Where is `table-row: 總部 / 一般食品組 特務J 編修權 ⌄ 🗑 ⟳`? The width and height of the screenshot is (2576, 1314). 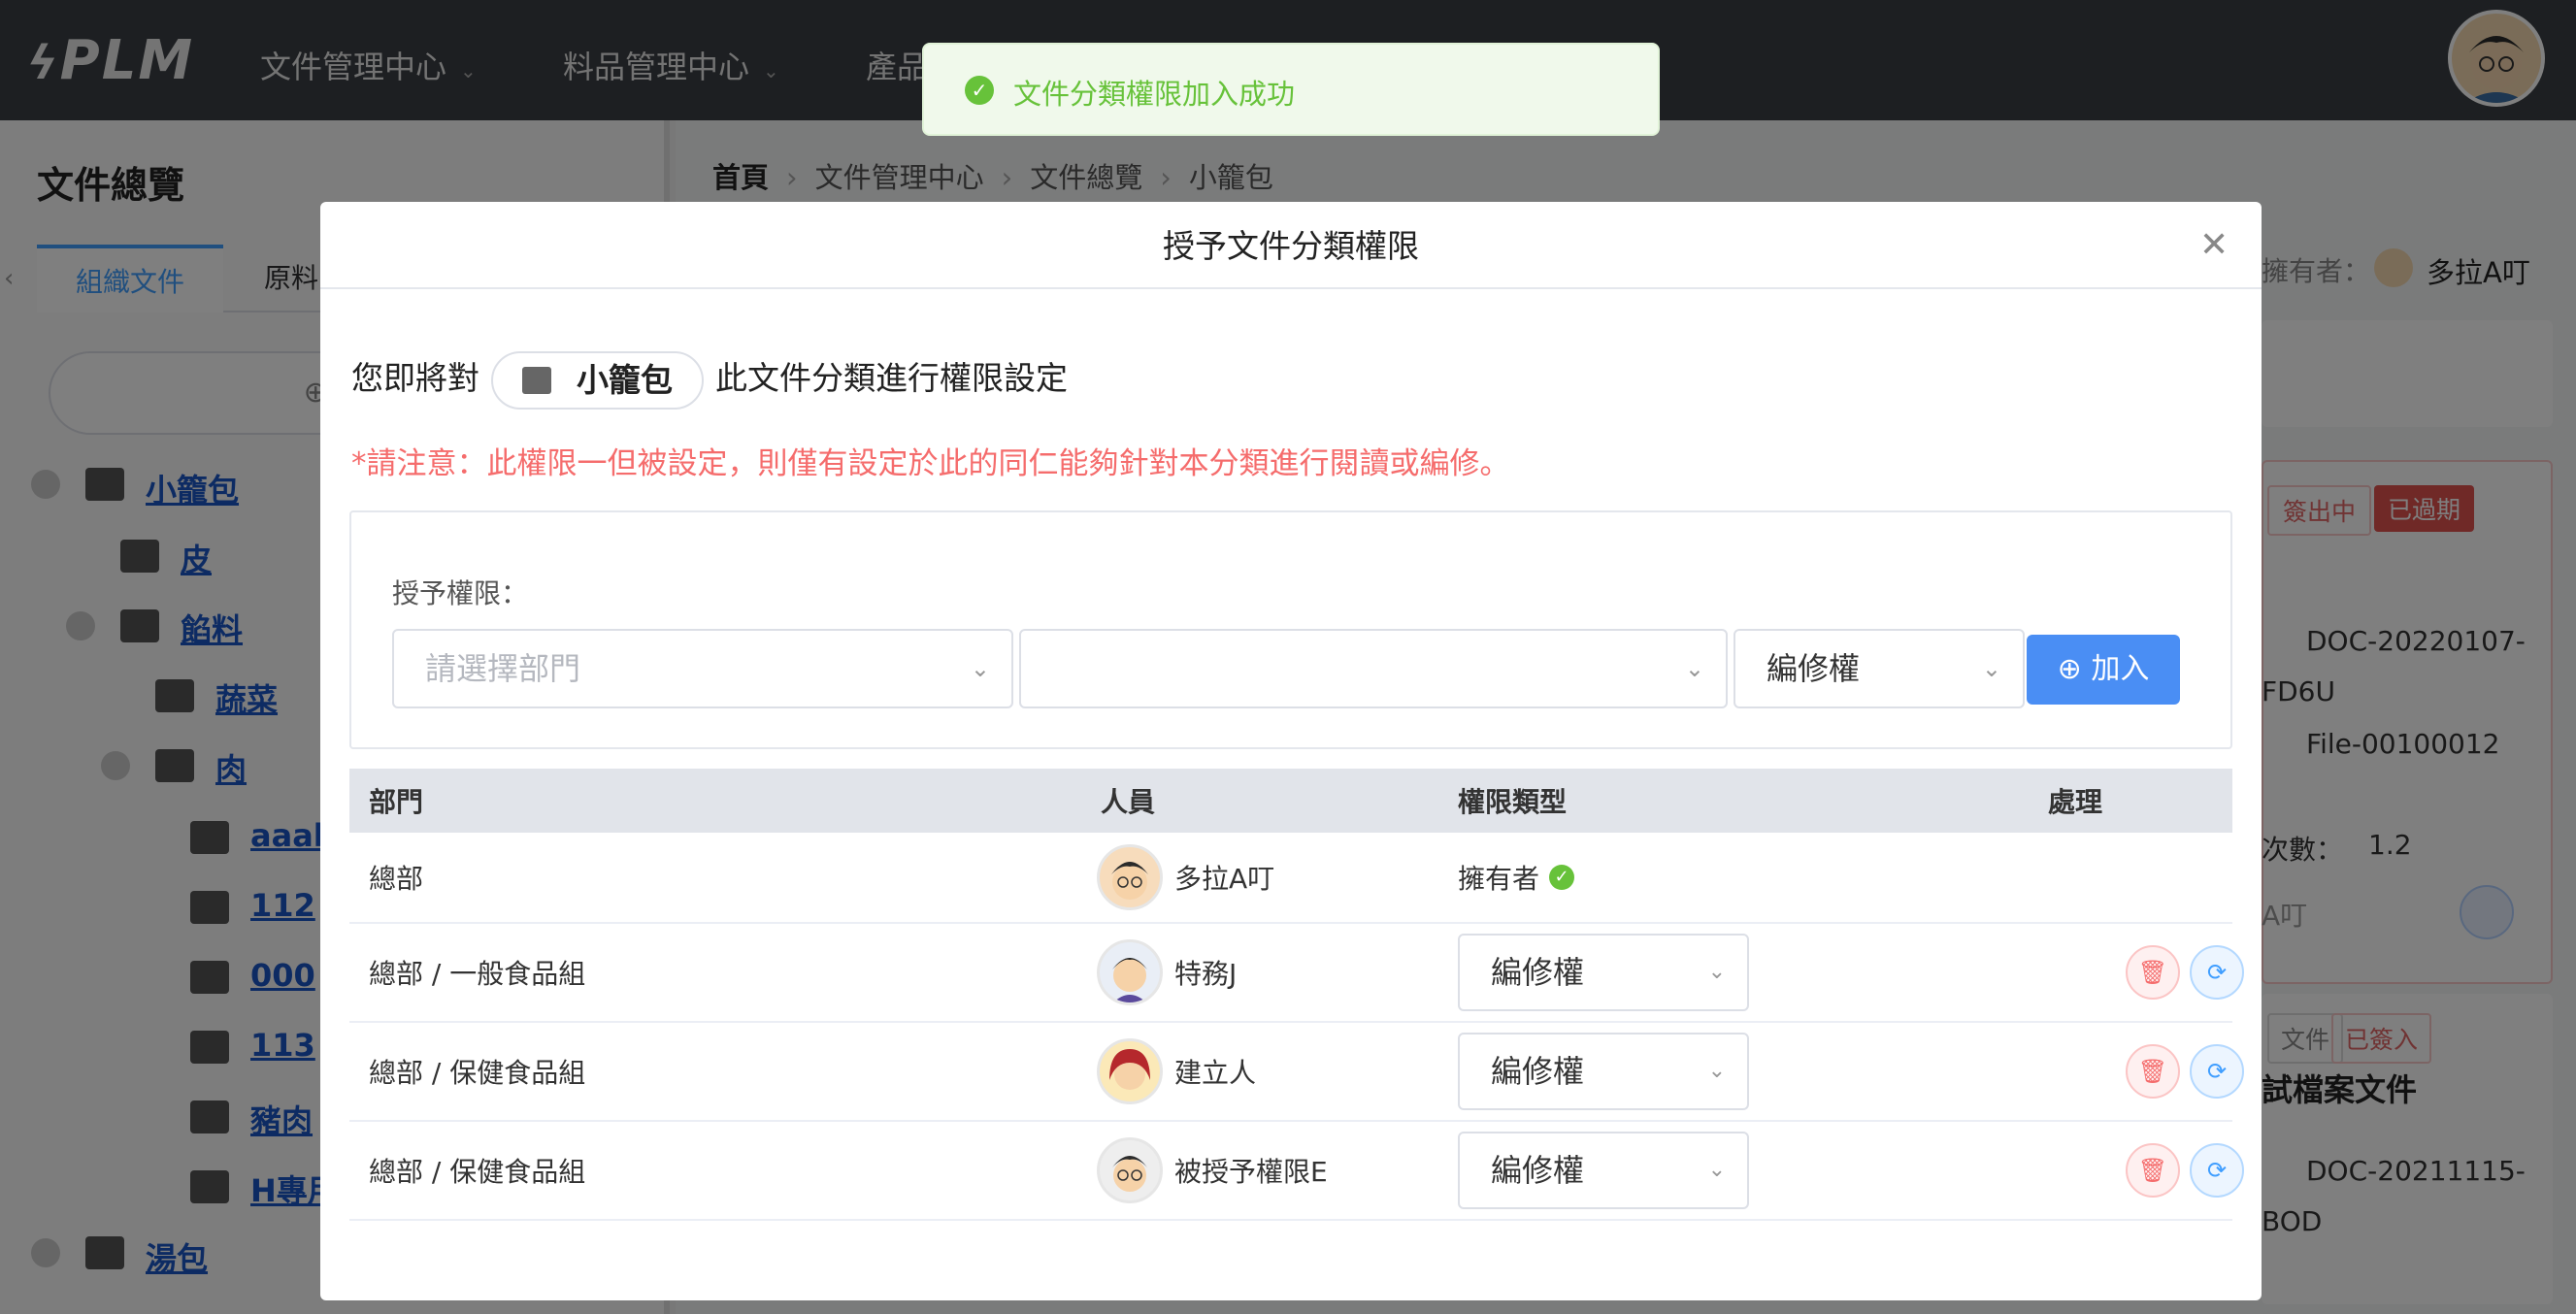 table-row: 總部 / 一般食品組 特務J 編修權 ⌄ 🗑 ⟳ is located at coordinates (1297, 973).